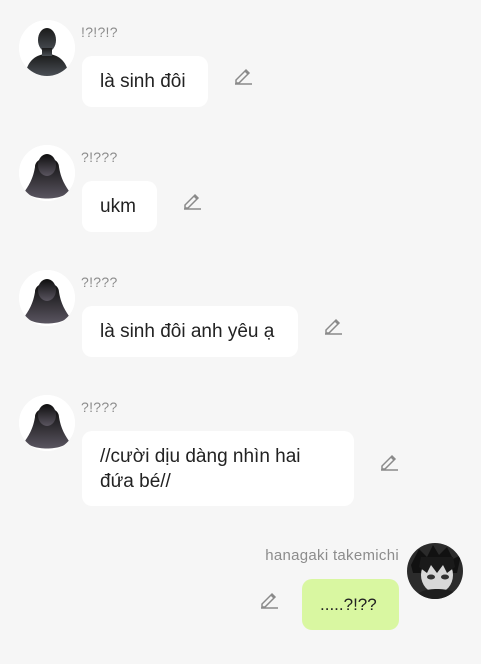 This screenshot has height=664, width=481. Describe the element at coordinates (435, 571) in the screenshot. I see `anime-boy-avatar-icon` at that location.